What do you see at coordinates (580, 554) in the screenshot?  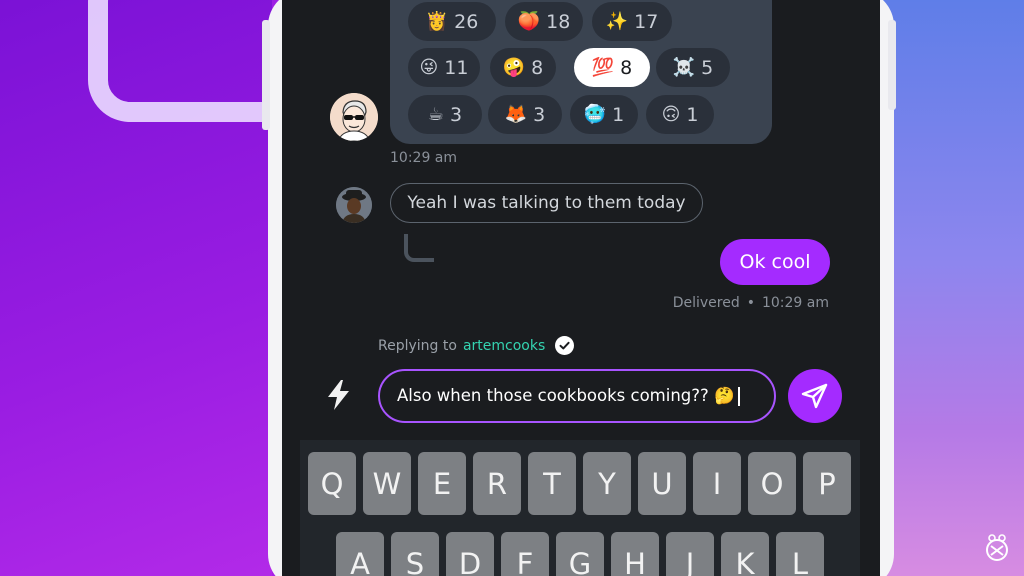 I see `key-g: G` at bounding box center [580, 554].